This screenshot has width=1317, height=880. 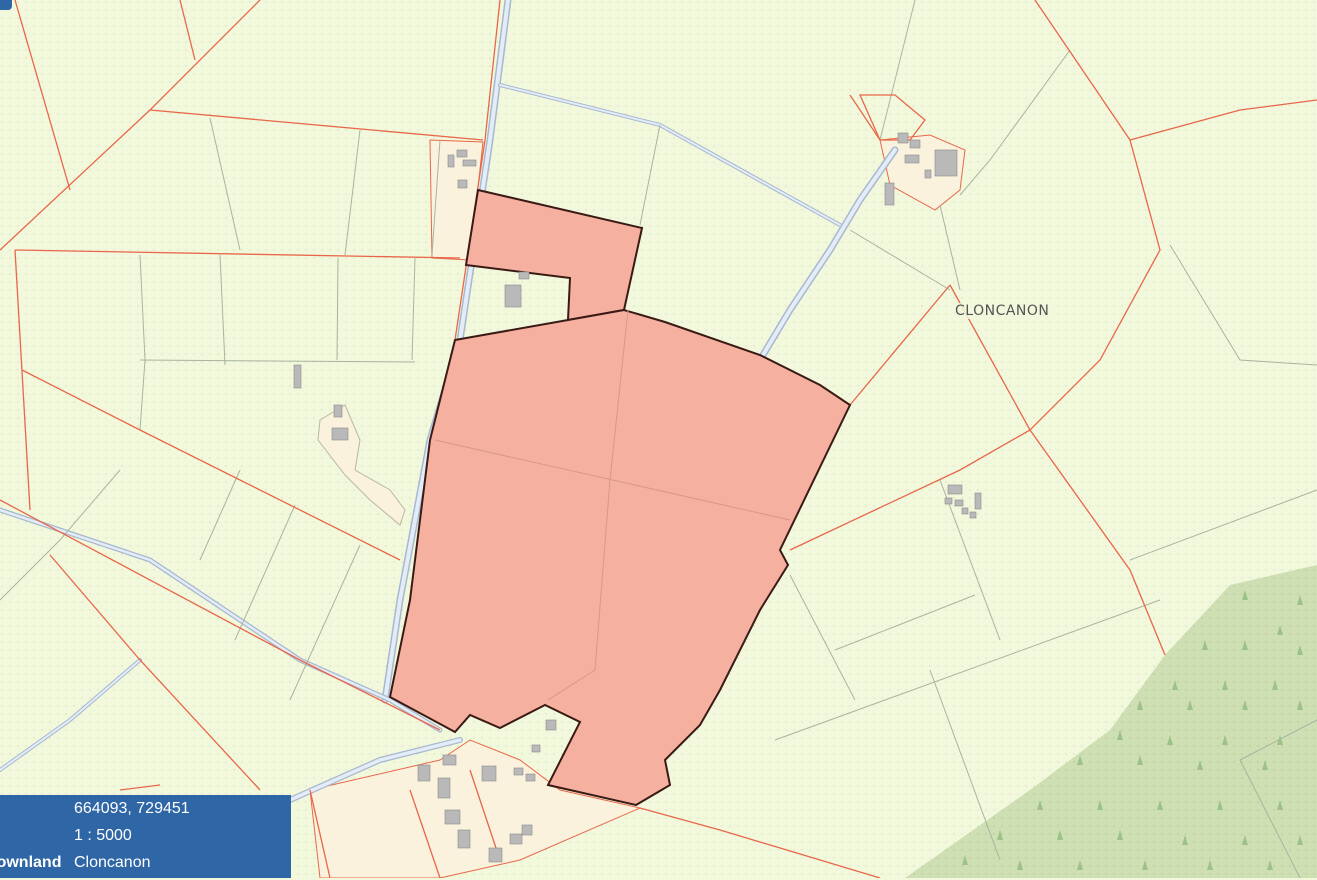 What do you see at coordinates (31, 862) in the screenshot?
I see `townland-label: Townland` at bounding box center [31, 862].